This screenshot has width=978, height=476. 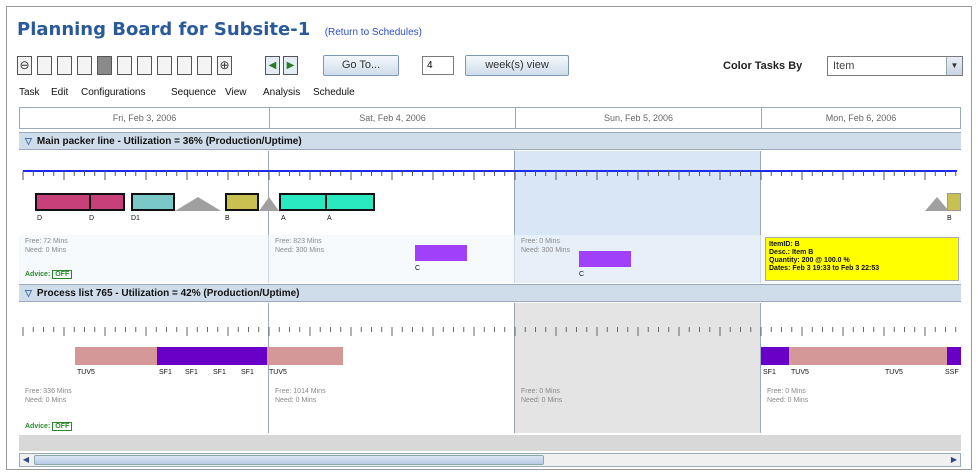 What do you see at coordinates (954, 356) in the screenshot?
I see `task-bar-ssf` at bounding box center [954, 356].